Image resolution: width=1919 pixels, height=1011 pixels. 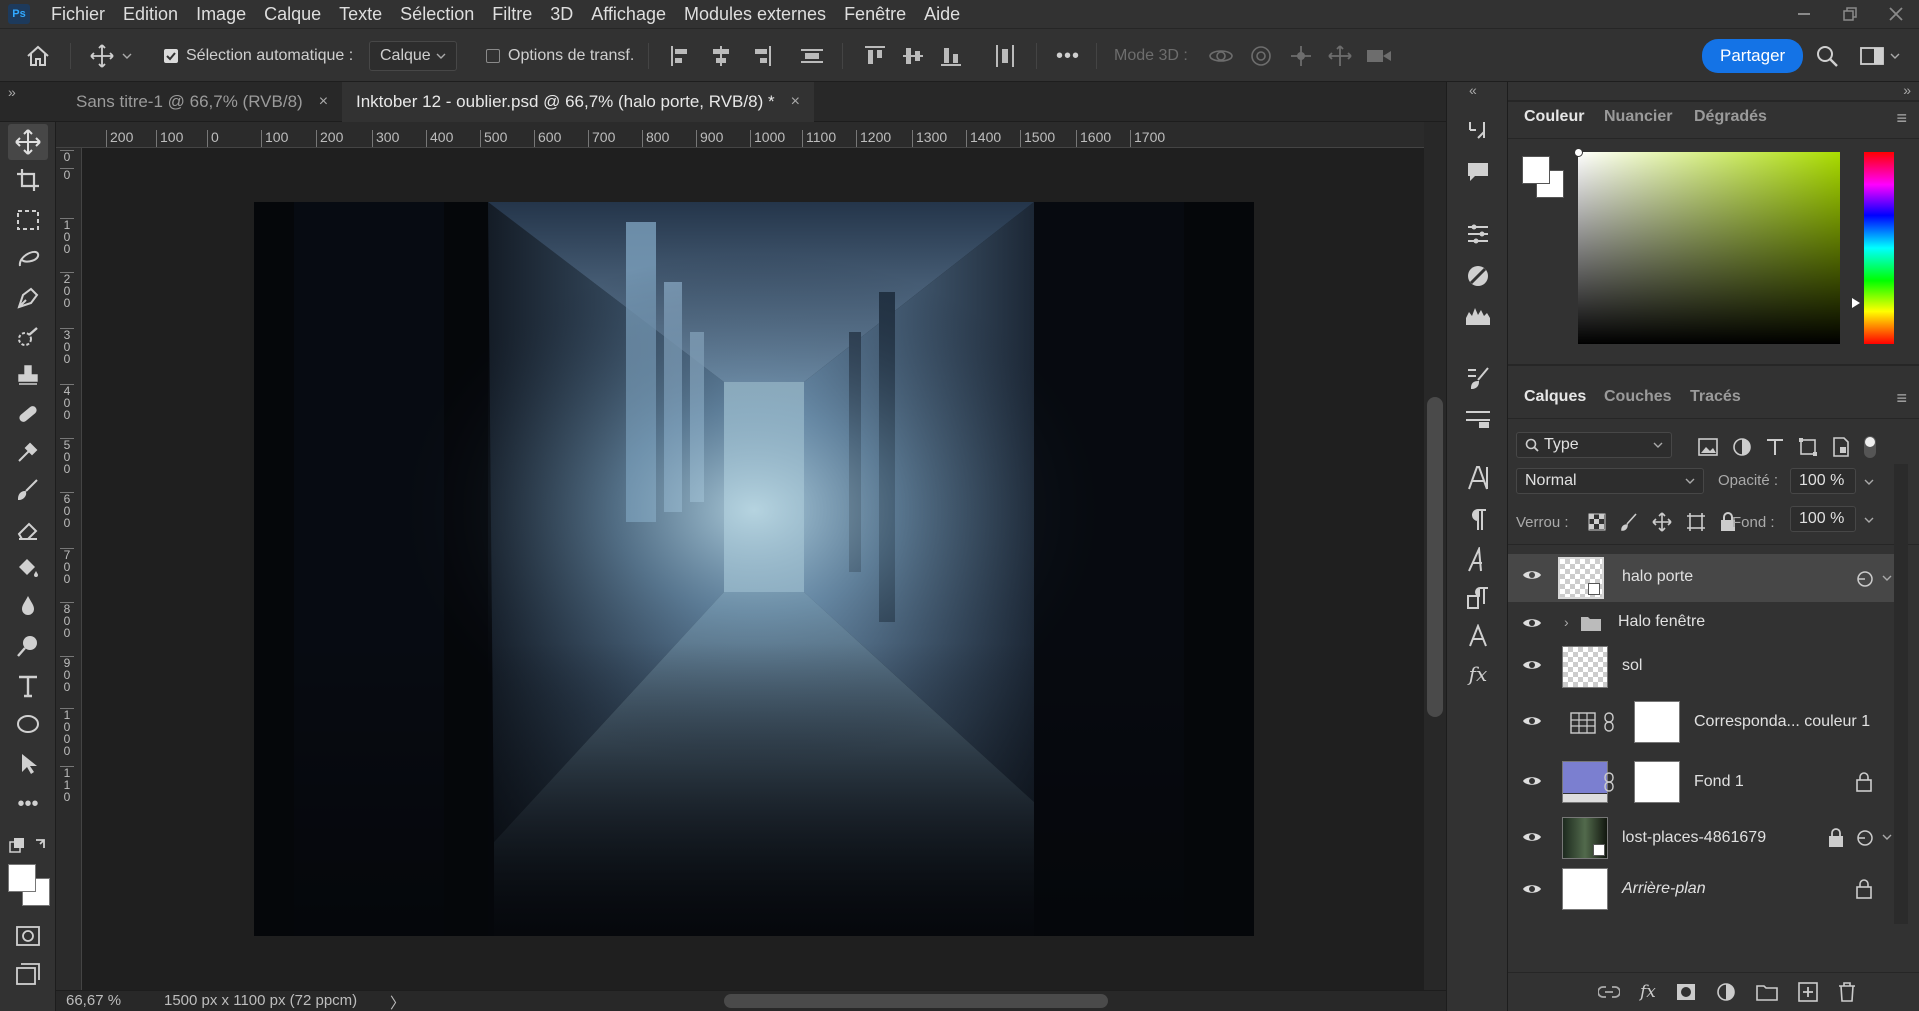 I want to click on search-button, so click(x=1827, y=56).